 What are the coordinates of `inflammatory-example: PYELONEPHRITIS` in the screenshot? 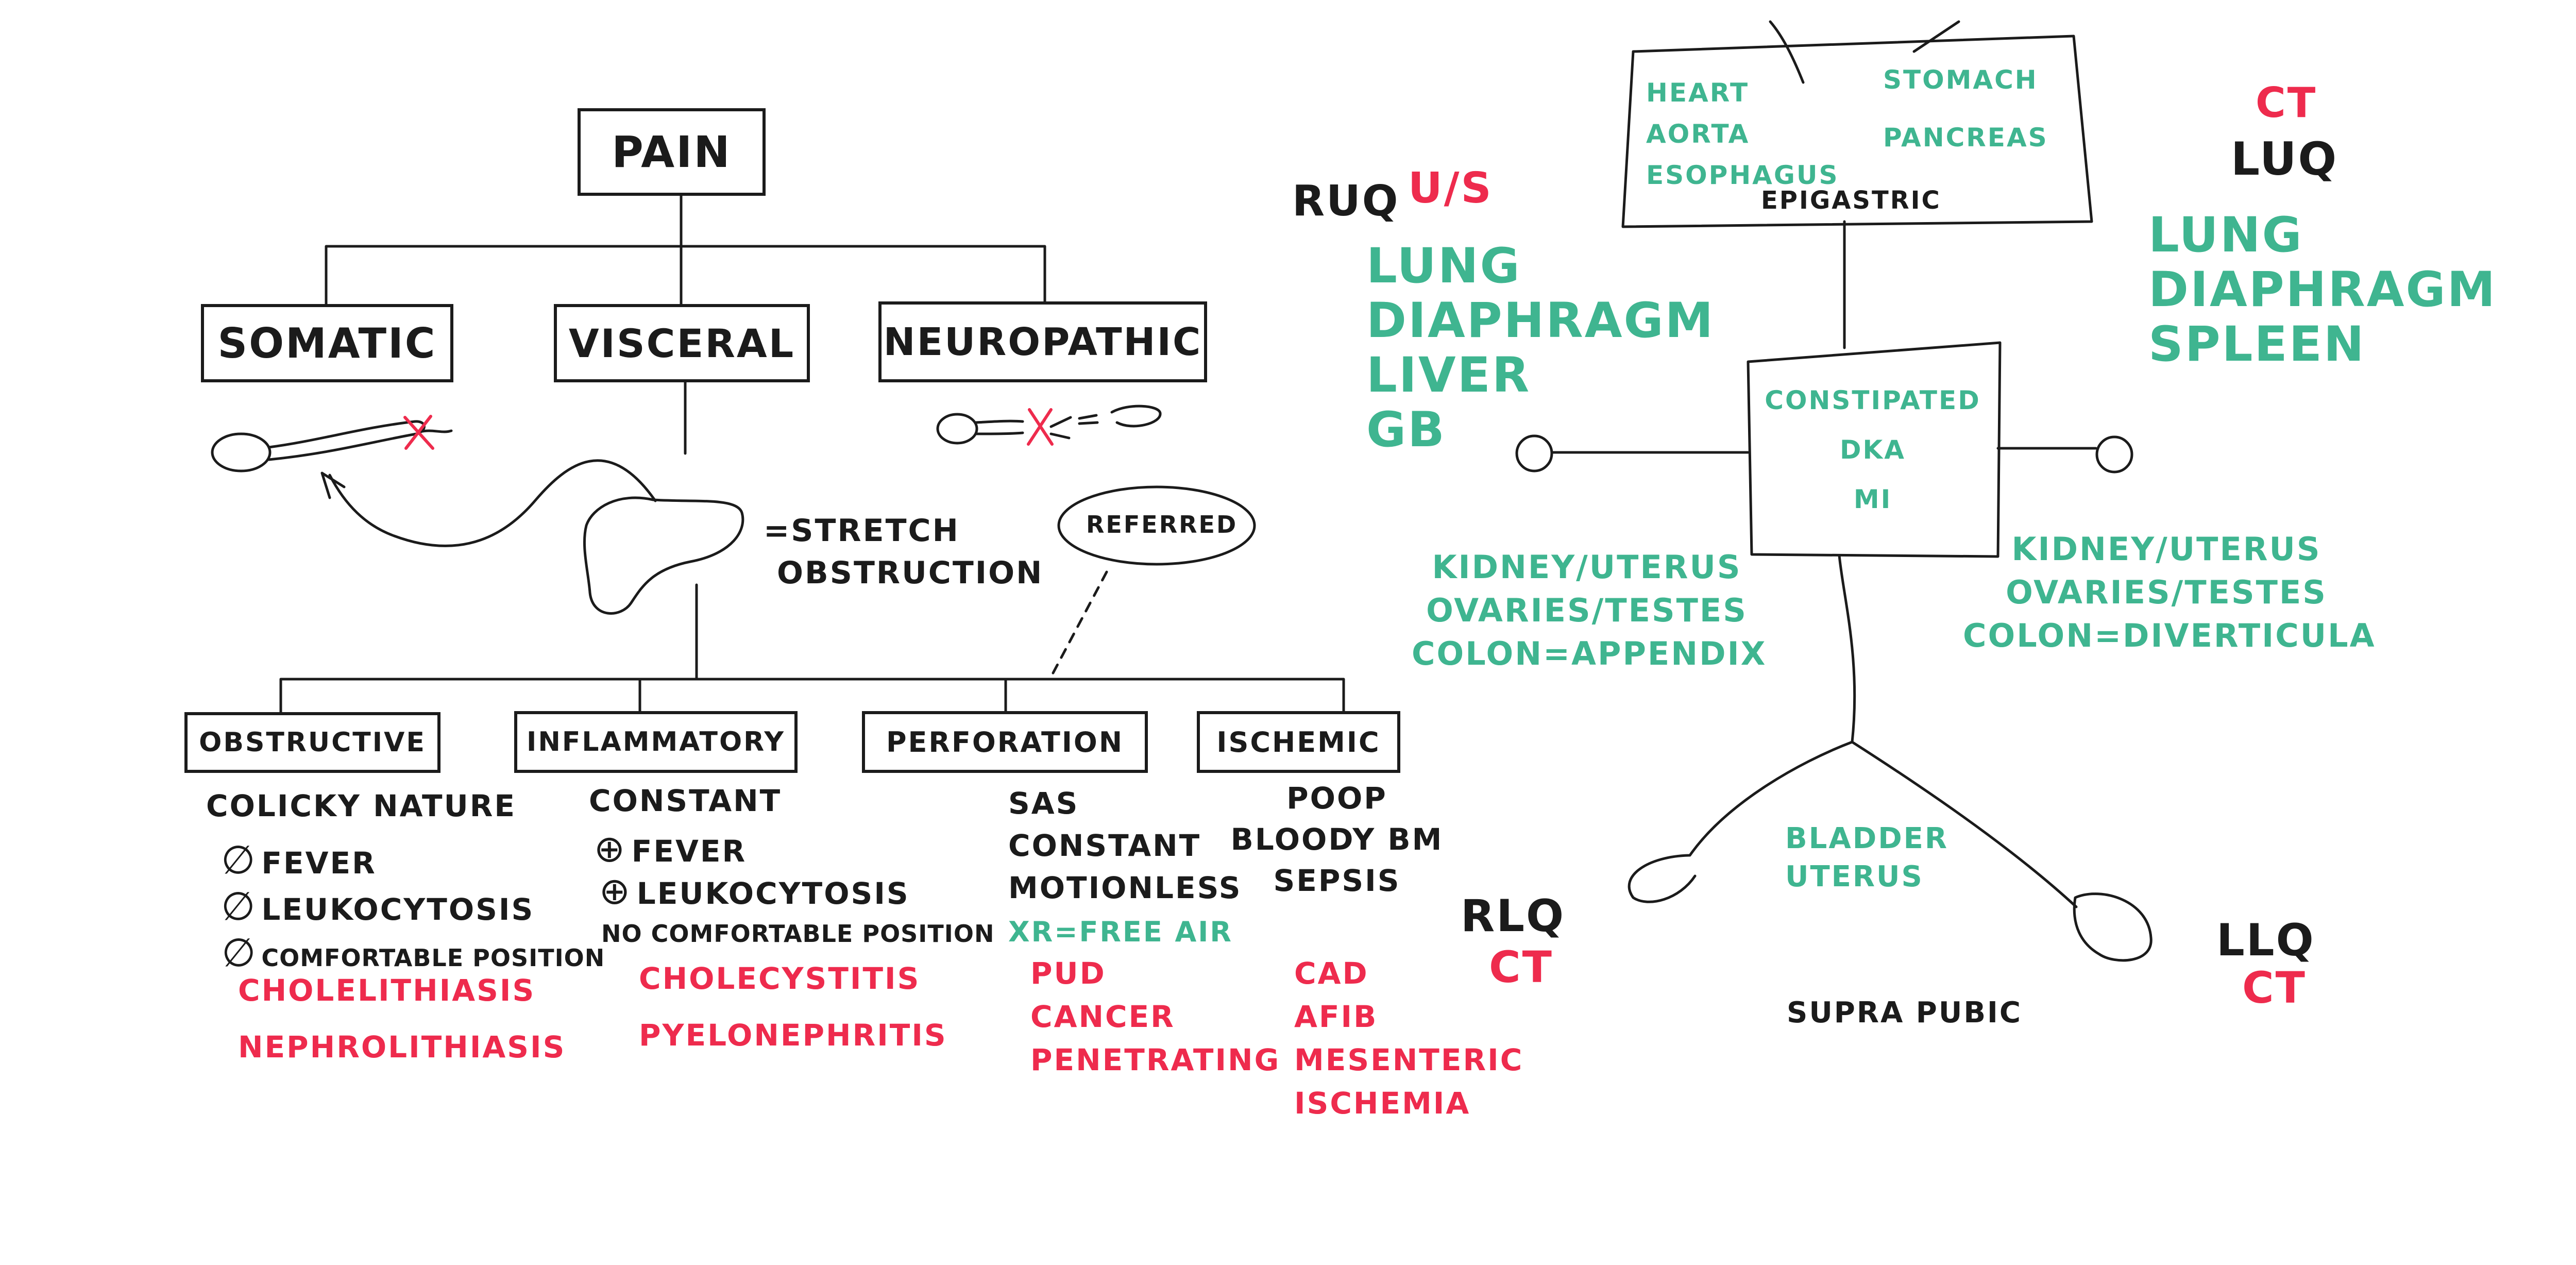 It's located at (793, 1035).